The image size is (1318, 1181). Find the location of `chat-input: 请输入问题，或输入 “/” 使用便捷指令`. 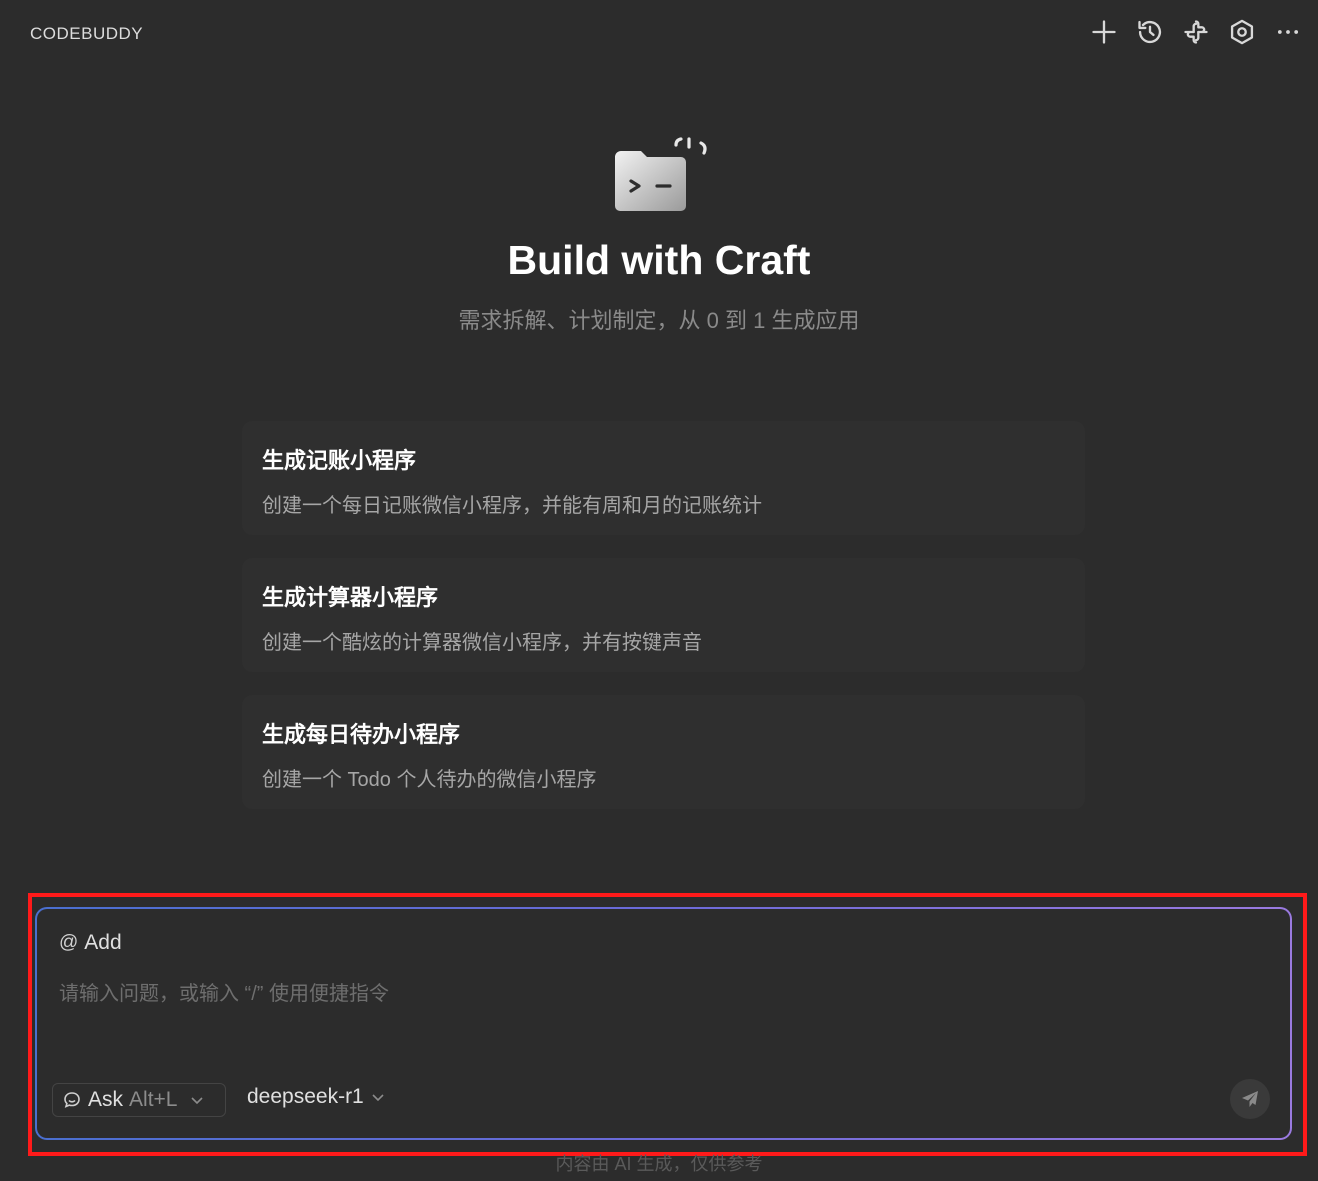

chat-input: 请输入问题，或输入 “/” 使用便捷指令 is located at coordinates (659, 992).